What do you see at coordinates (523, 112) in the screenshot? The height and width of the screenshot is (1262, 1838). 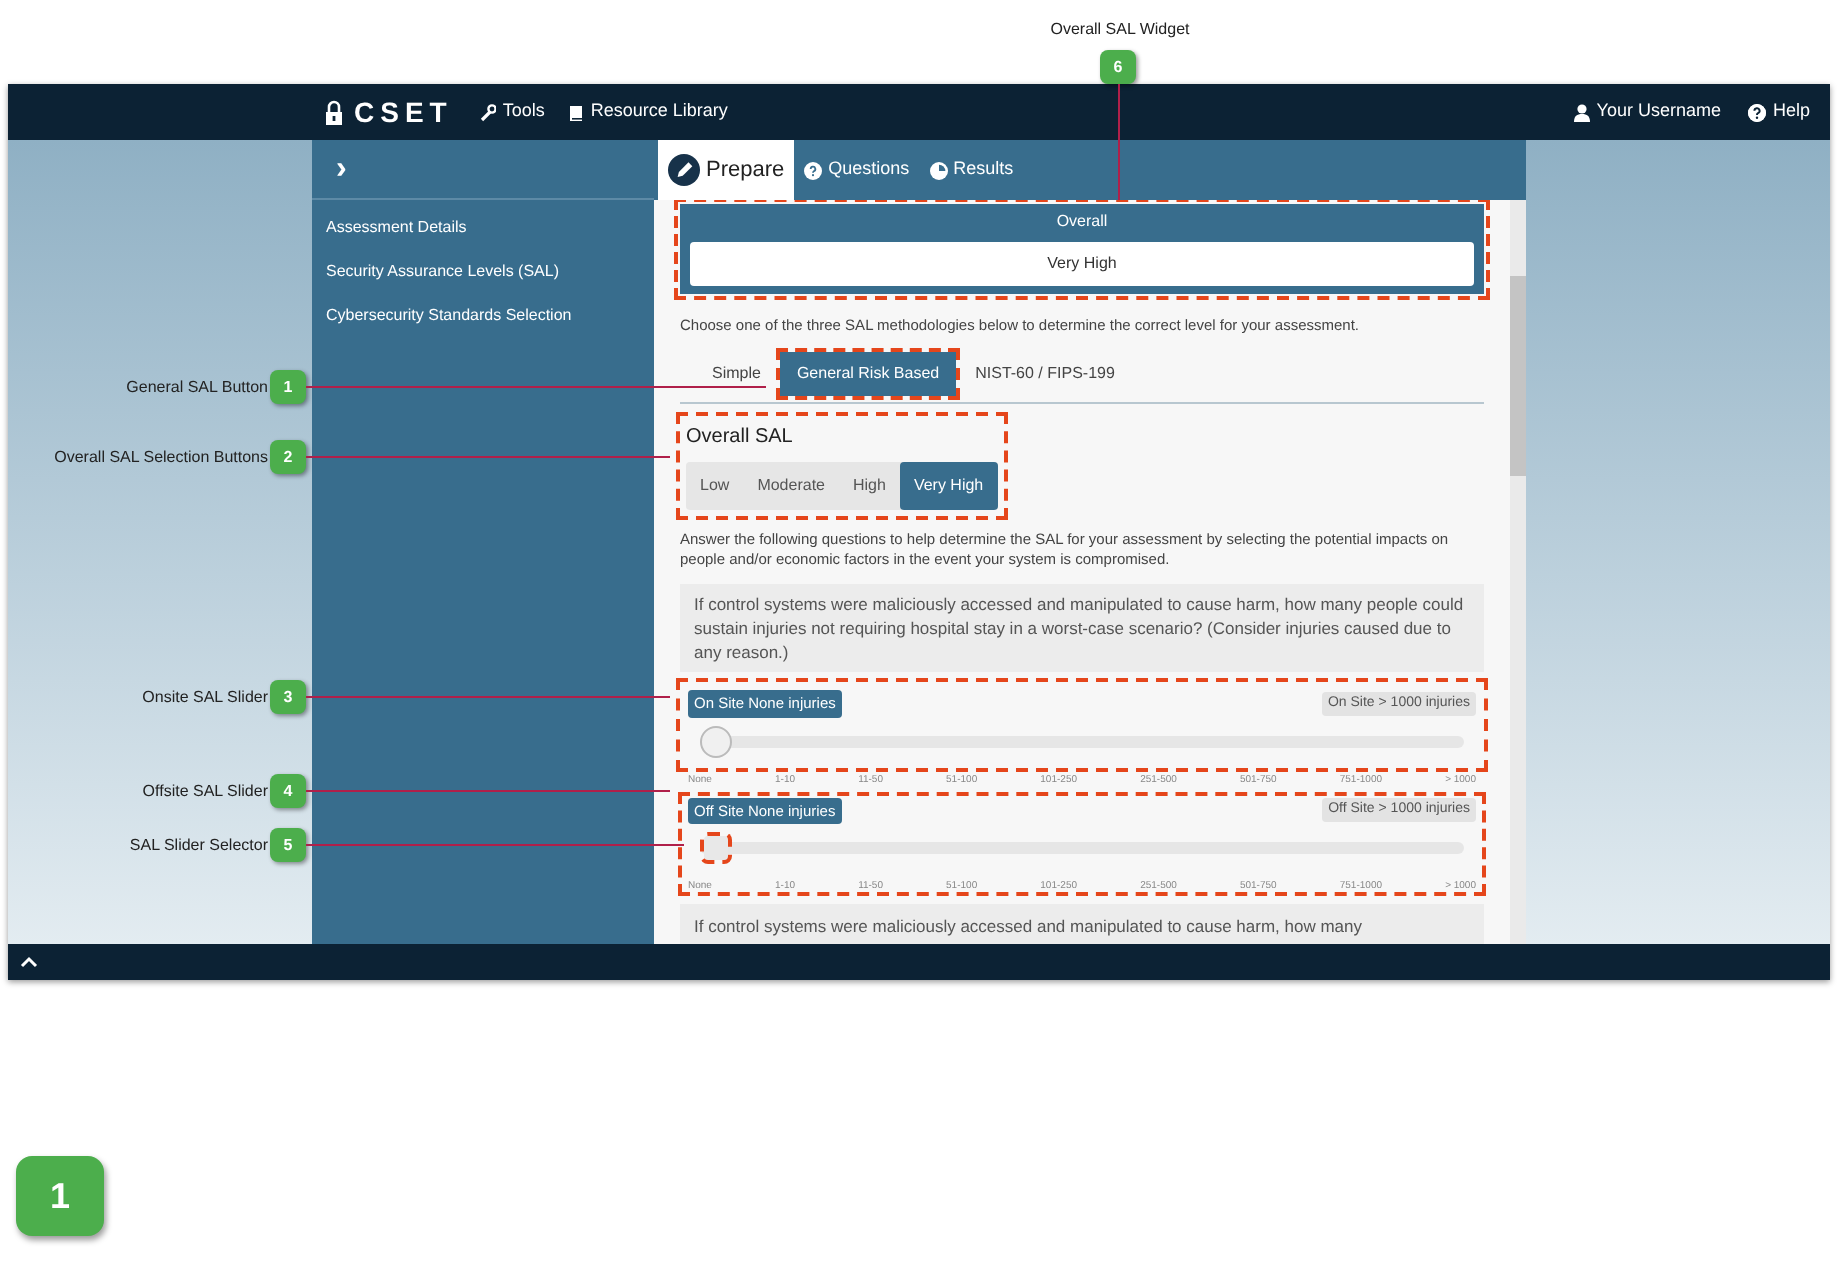 I see `nav-link: Tools` at bounding box center [523, 112].